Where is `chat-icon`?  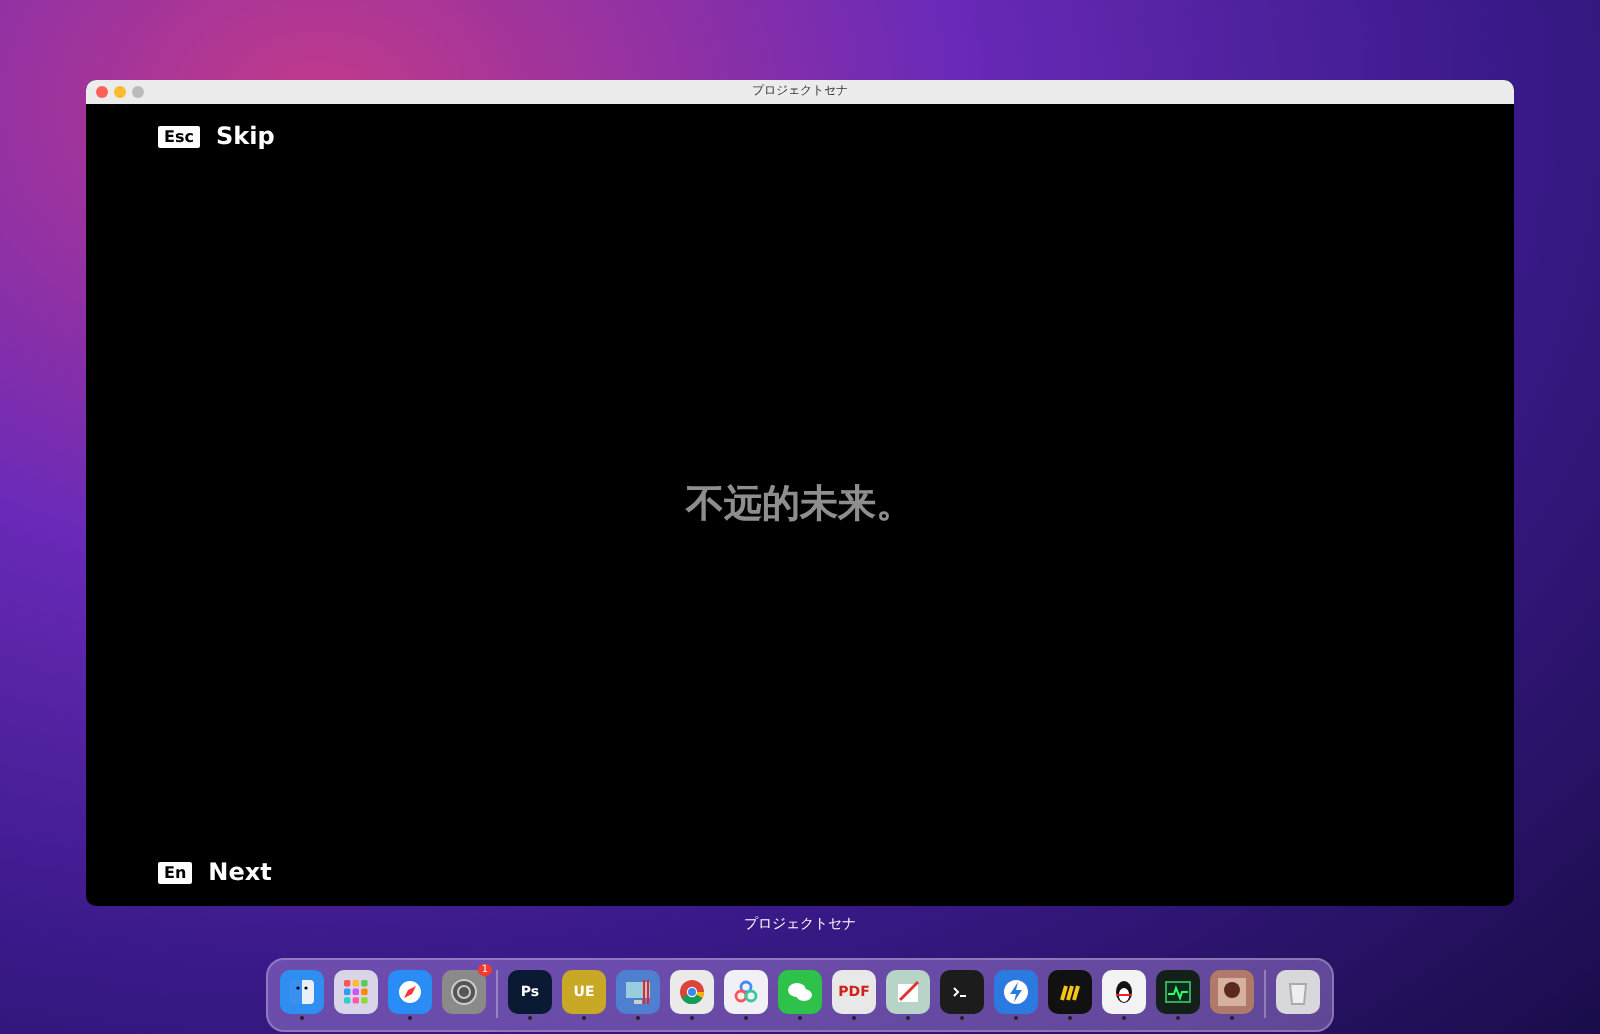
chat-icon is located at coordinates (800, 991).